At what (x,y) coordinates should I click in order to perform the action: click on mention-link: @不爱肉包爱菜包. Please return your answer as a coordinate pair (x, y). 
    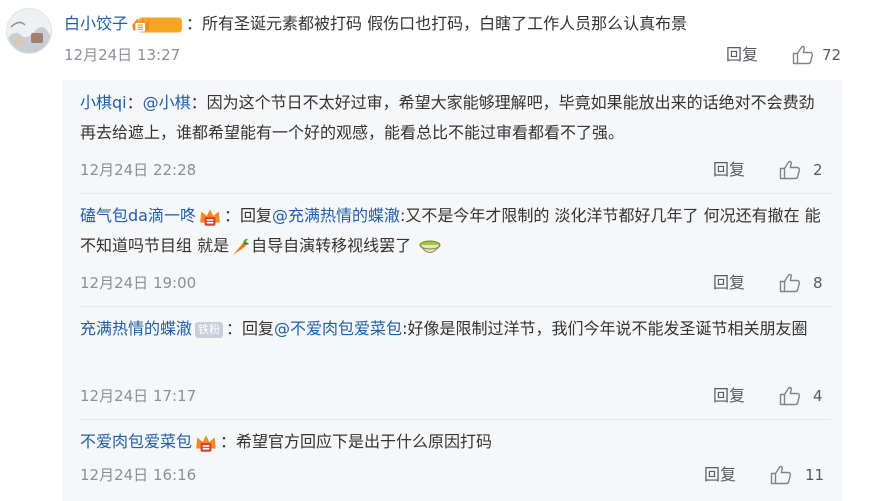
    Looking at the image, I should click on (338, 328).